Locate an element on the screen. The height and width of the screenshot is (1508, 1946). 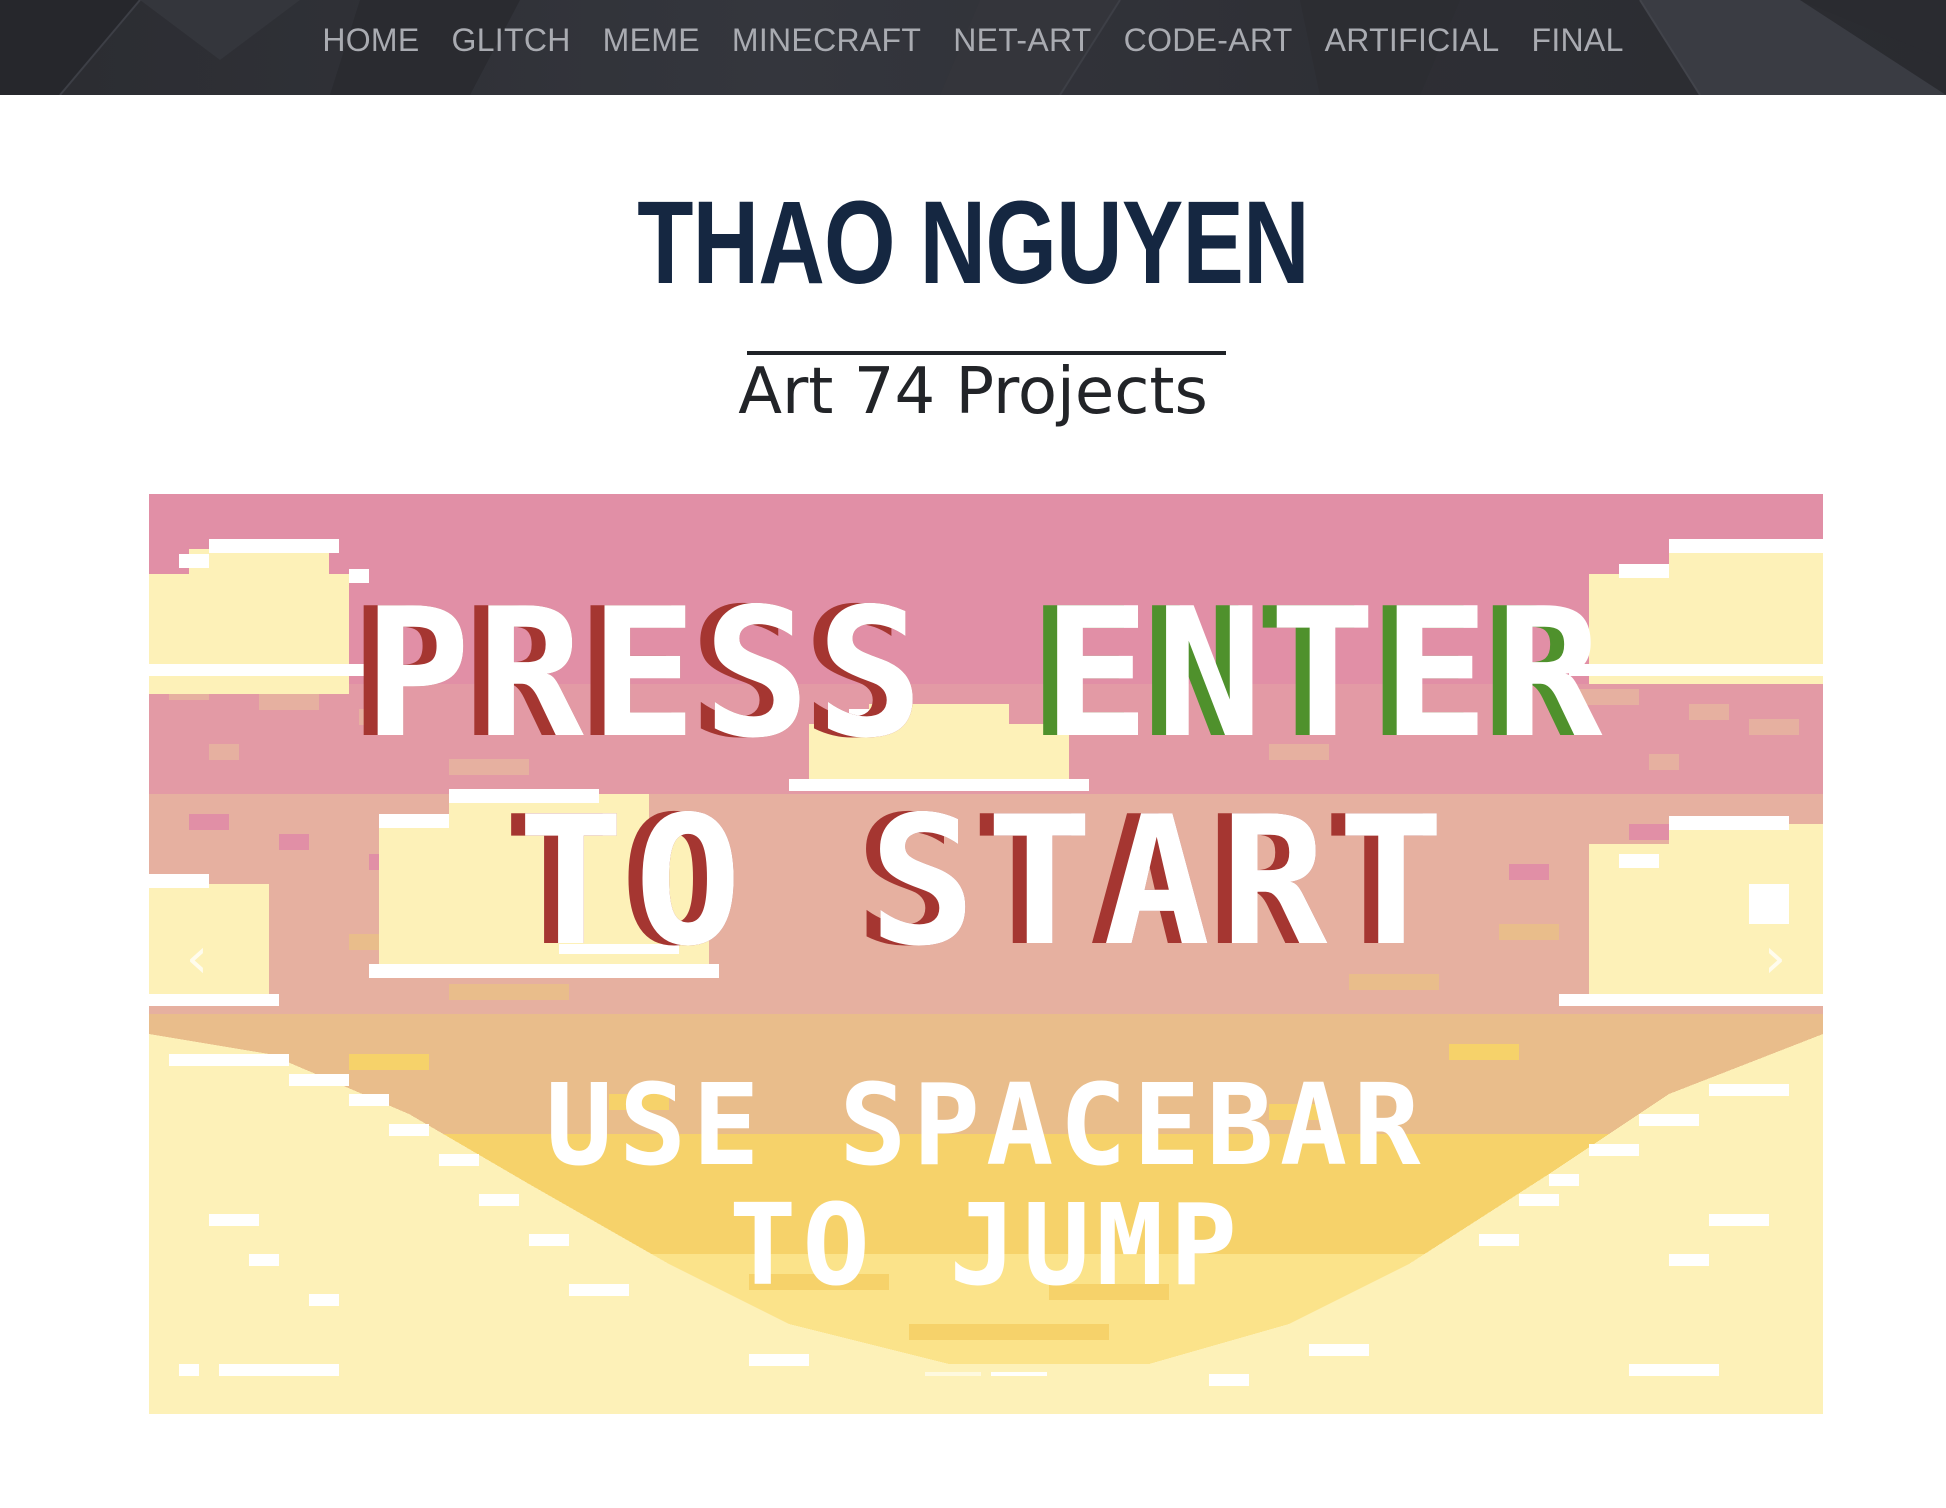
nav-item-glitch: GLITCH is located at coordinates (511, 40).